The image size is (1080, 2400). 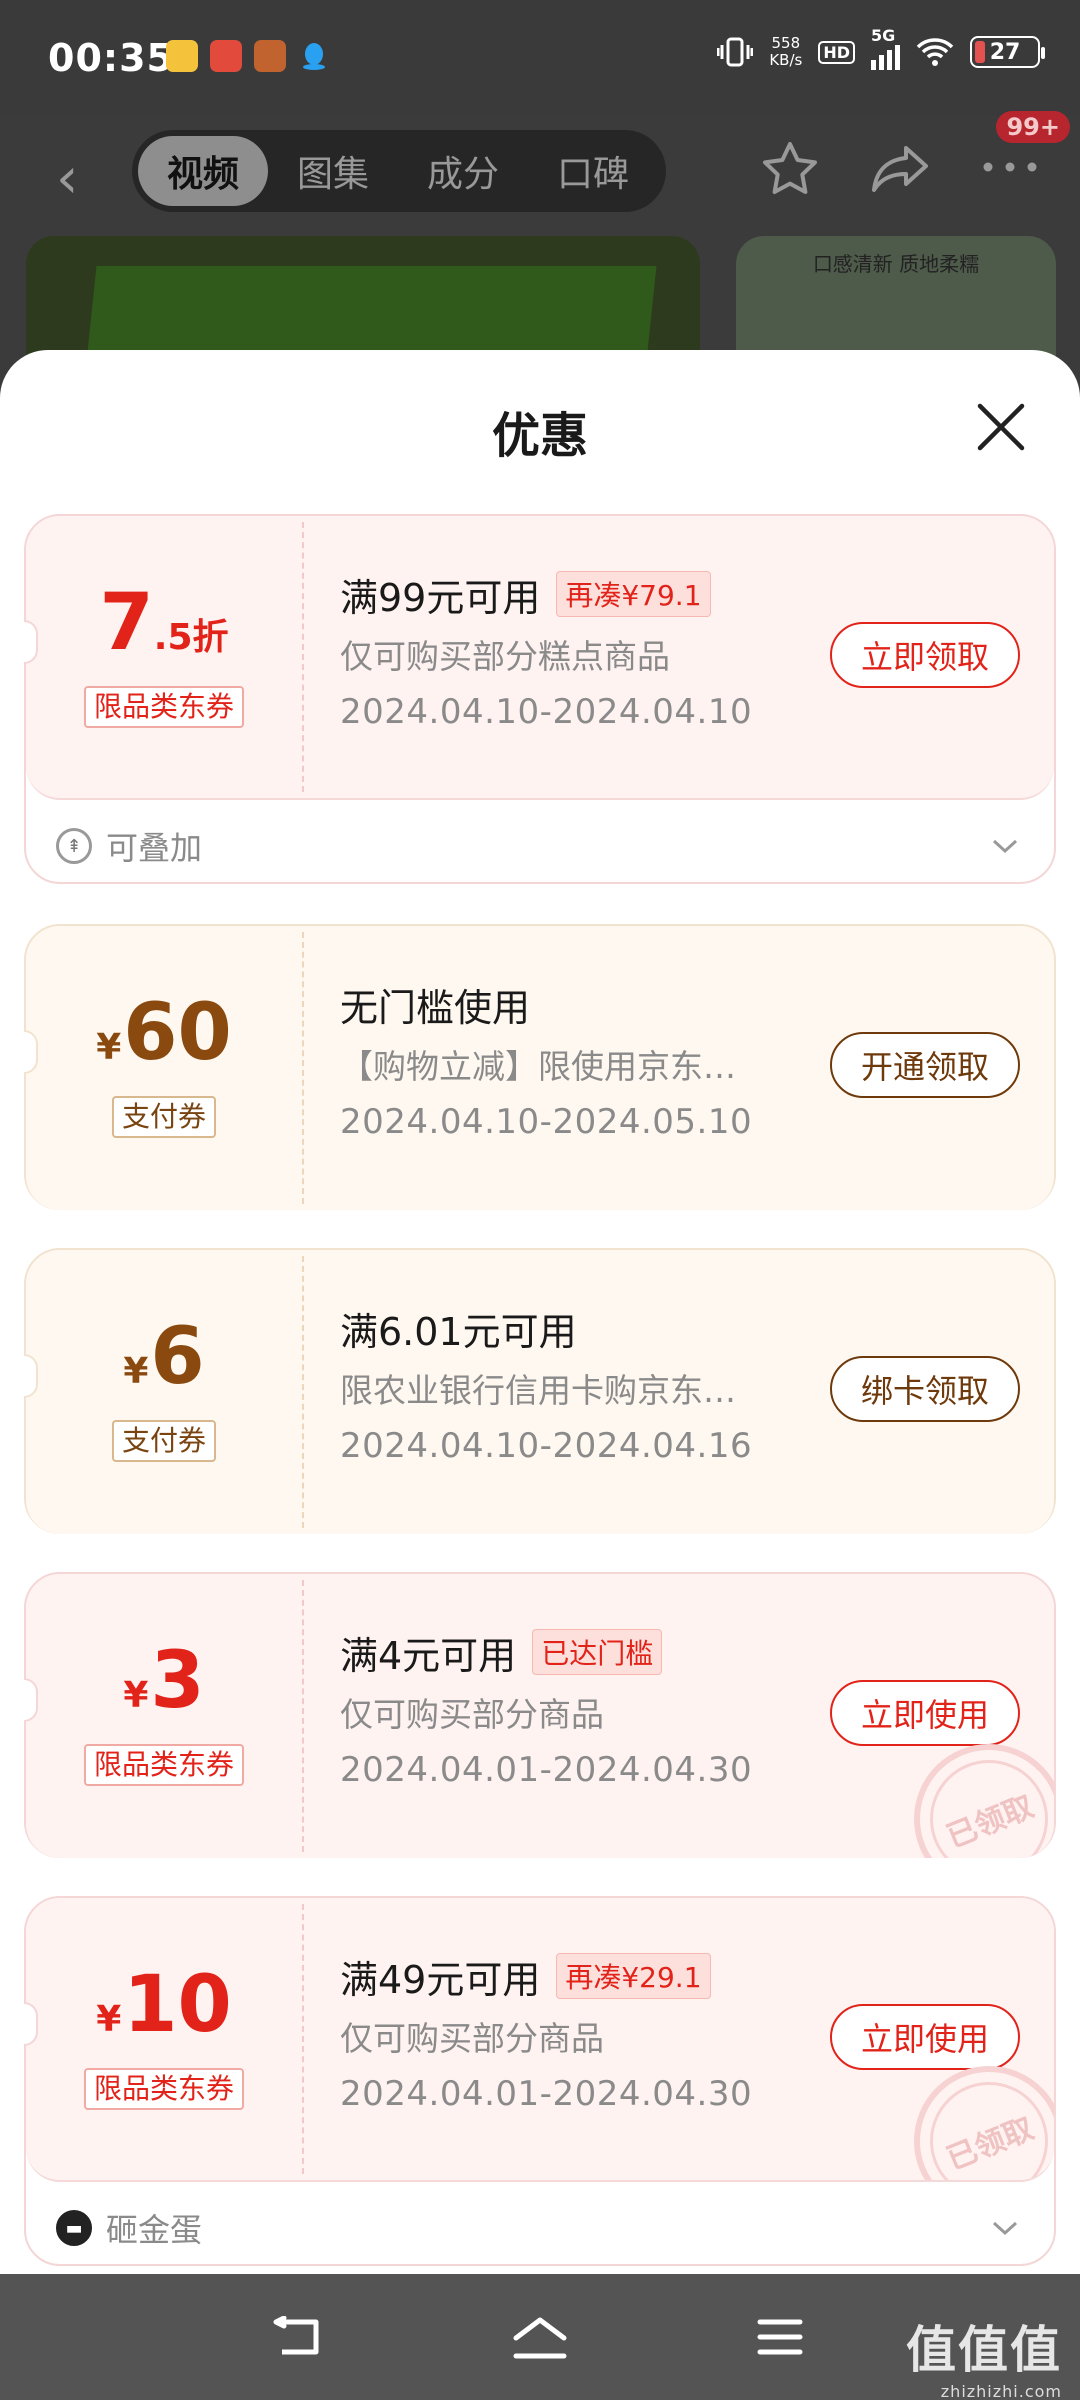 I want to click on tab-reviews: 口碑, so click(x=593, y=171).